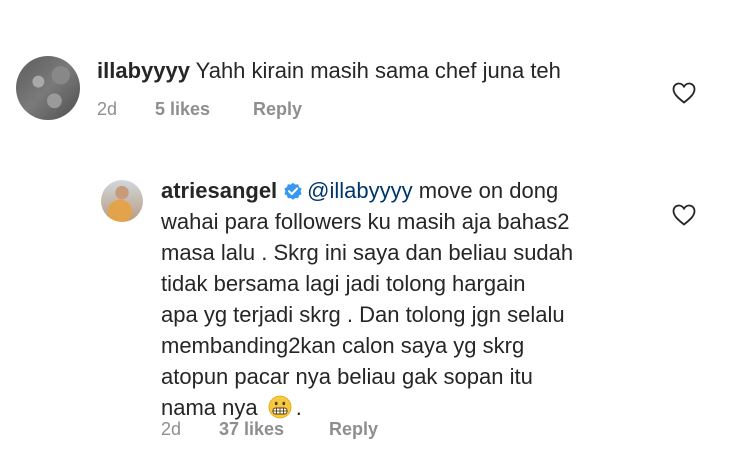  What do you see at coordinates (251, 429) in the screenshot?
I see `comment-likes: 37 likes` at bounding box center [251, 429].